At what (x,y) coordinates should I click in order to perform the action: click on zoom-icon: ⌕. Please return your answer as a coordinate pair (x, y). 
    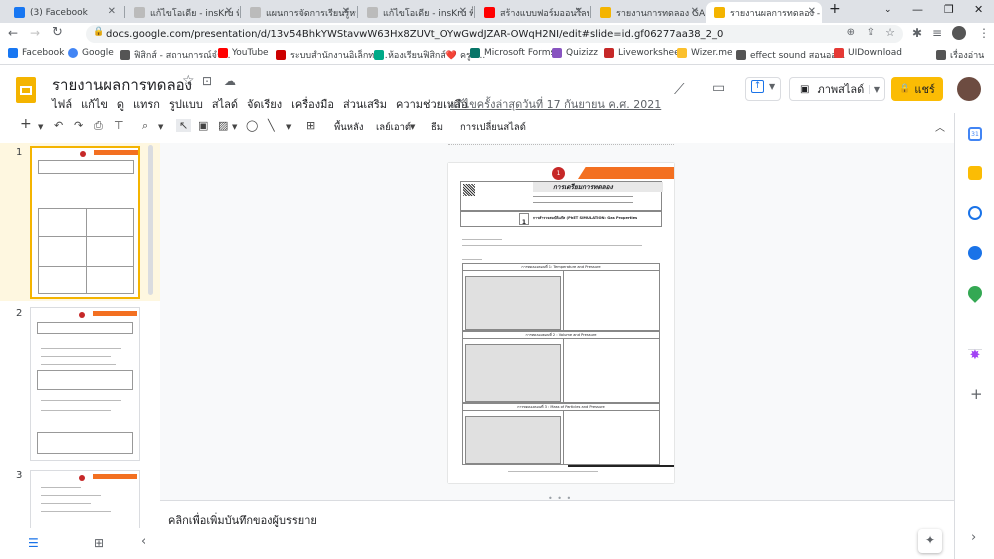
    Looking at the image, I should click on (145, 126).